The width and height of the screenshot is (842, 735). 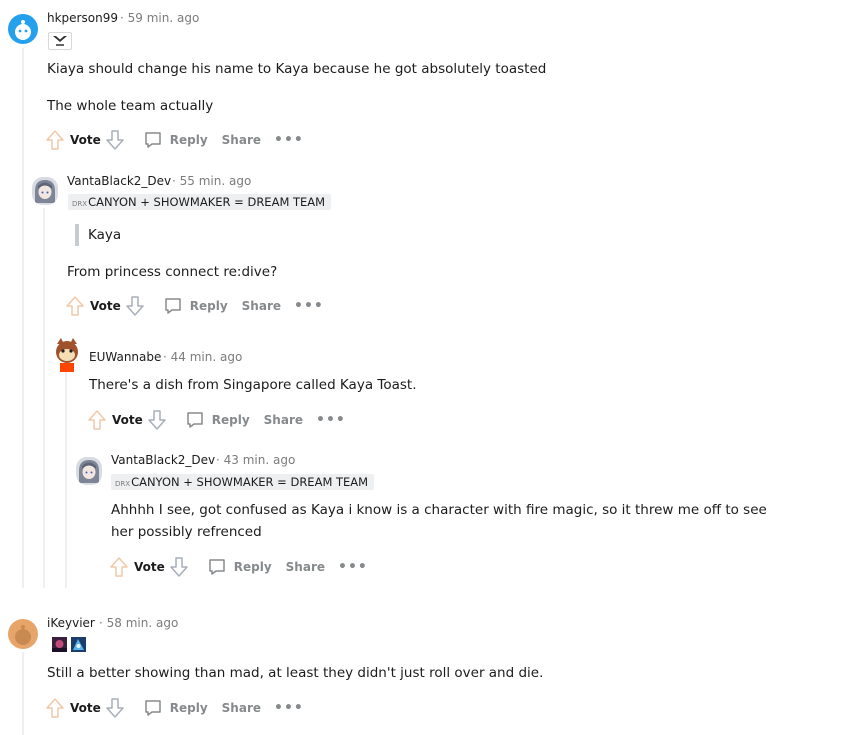 I want to click on comment-timestamp: · 44 min. ago, so click(x=202, y=357).